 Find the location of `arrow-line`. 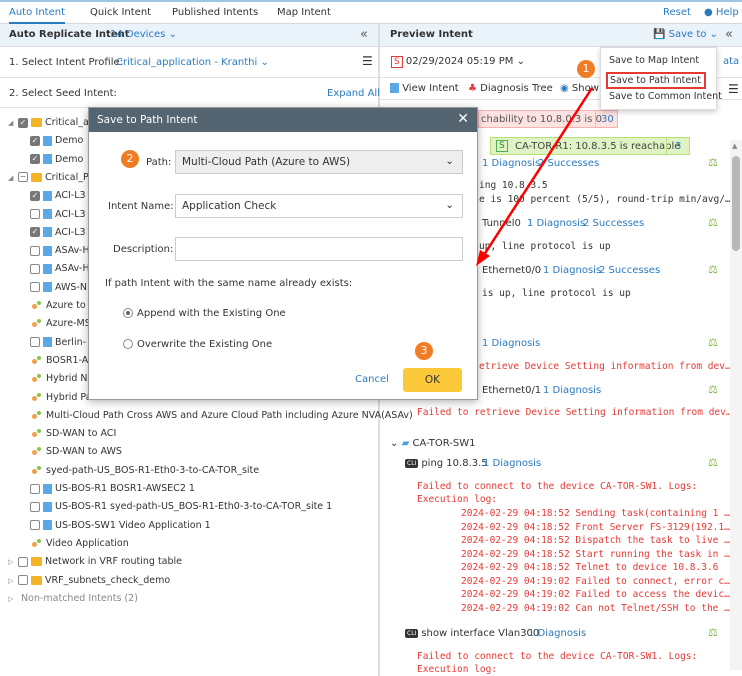

arrow-line is located at coordinates (537, 173).